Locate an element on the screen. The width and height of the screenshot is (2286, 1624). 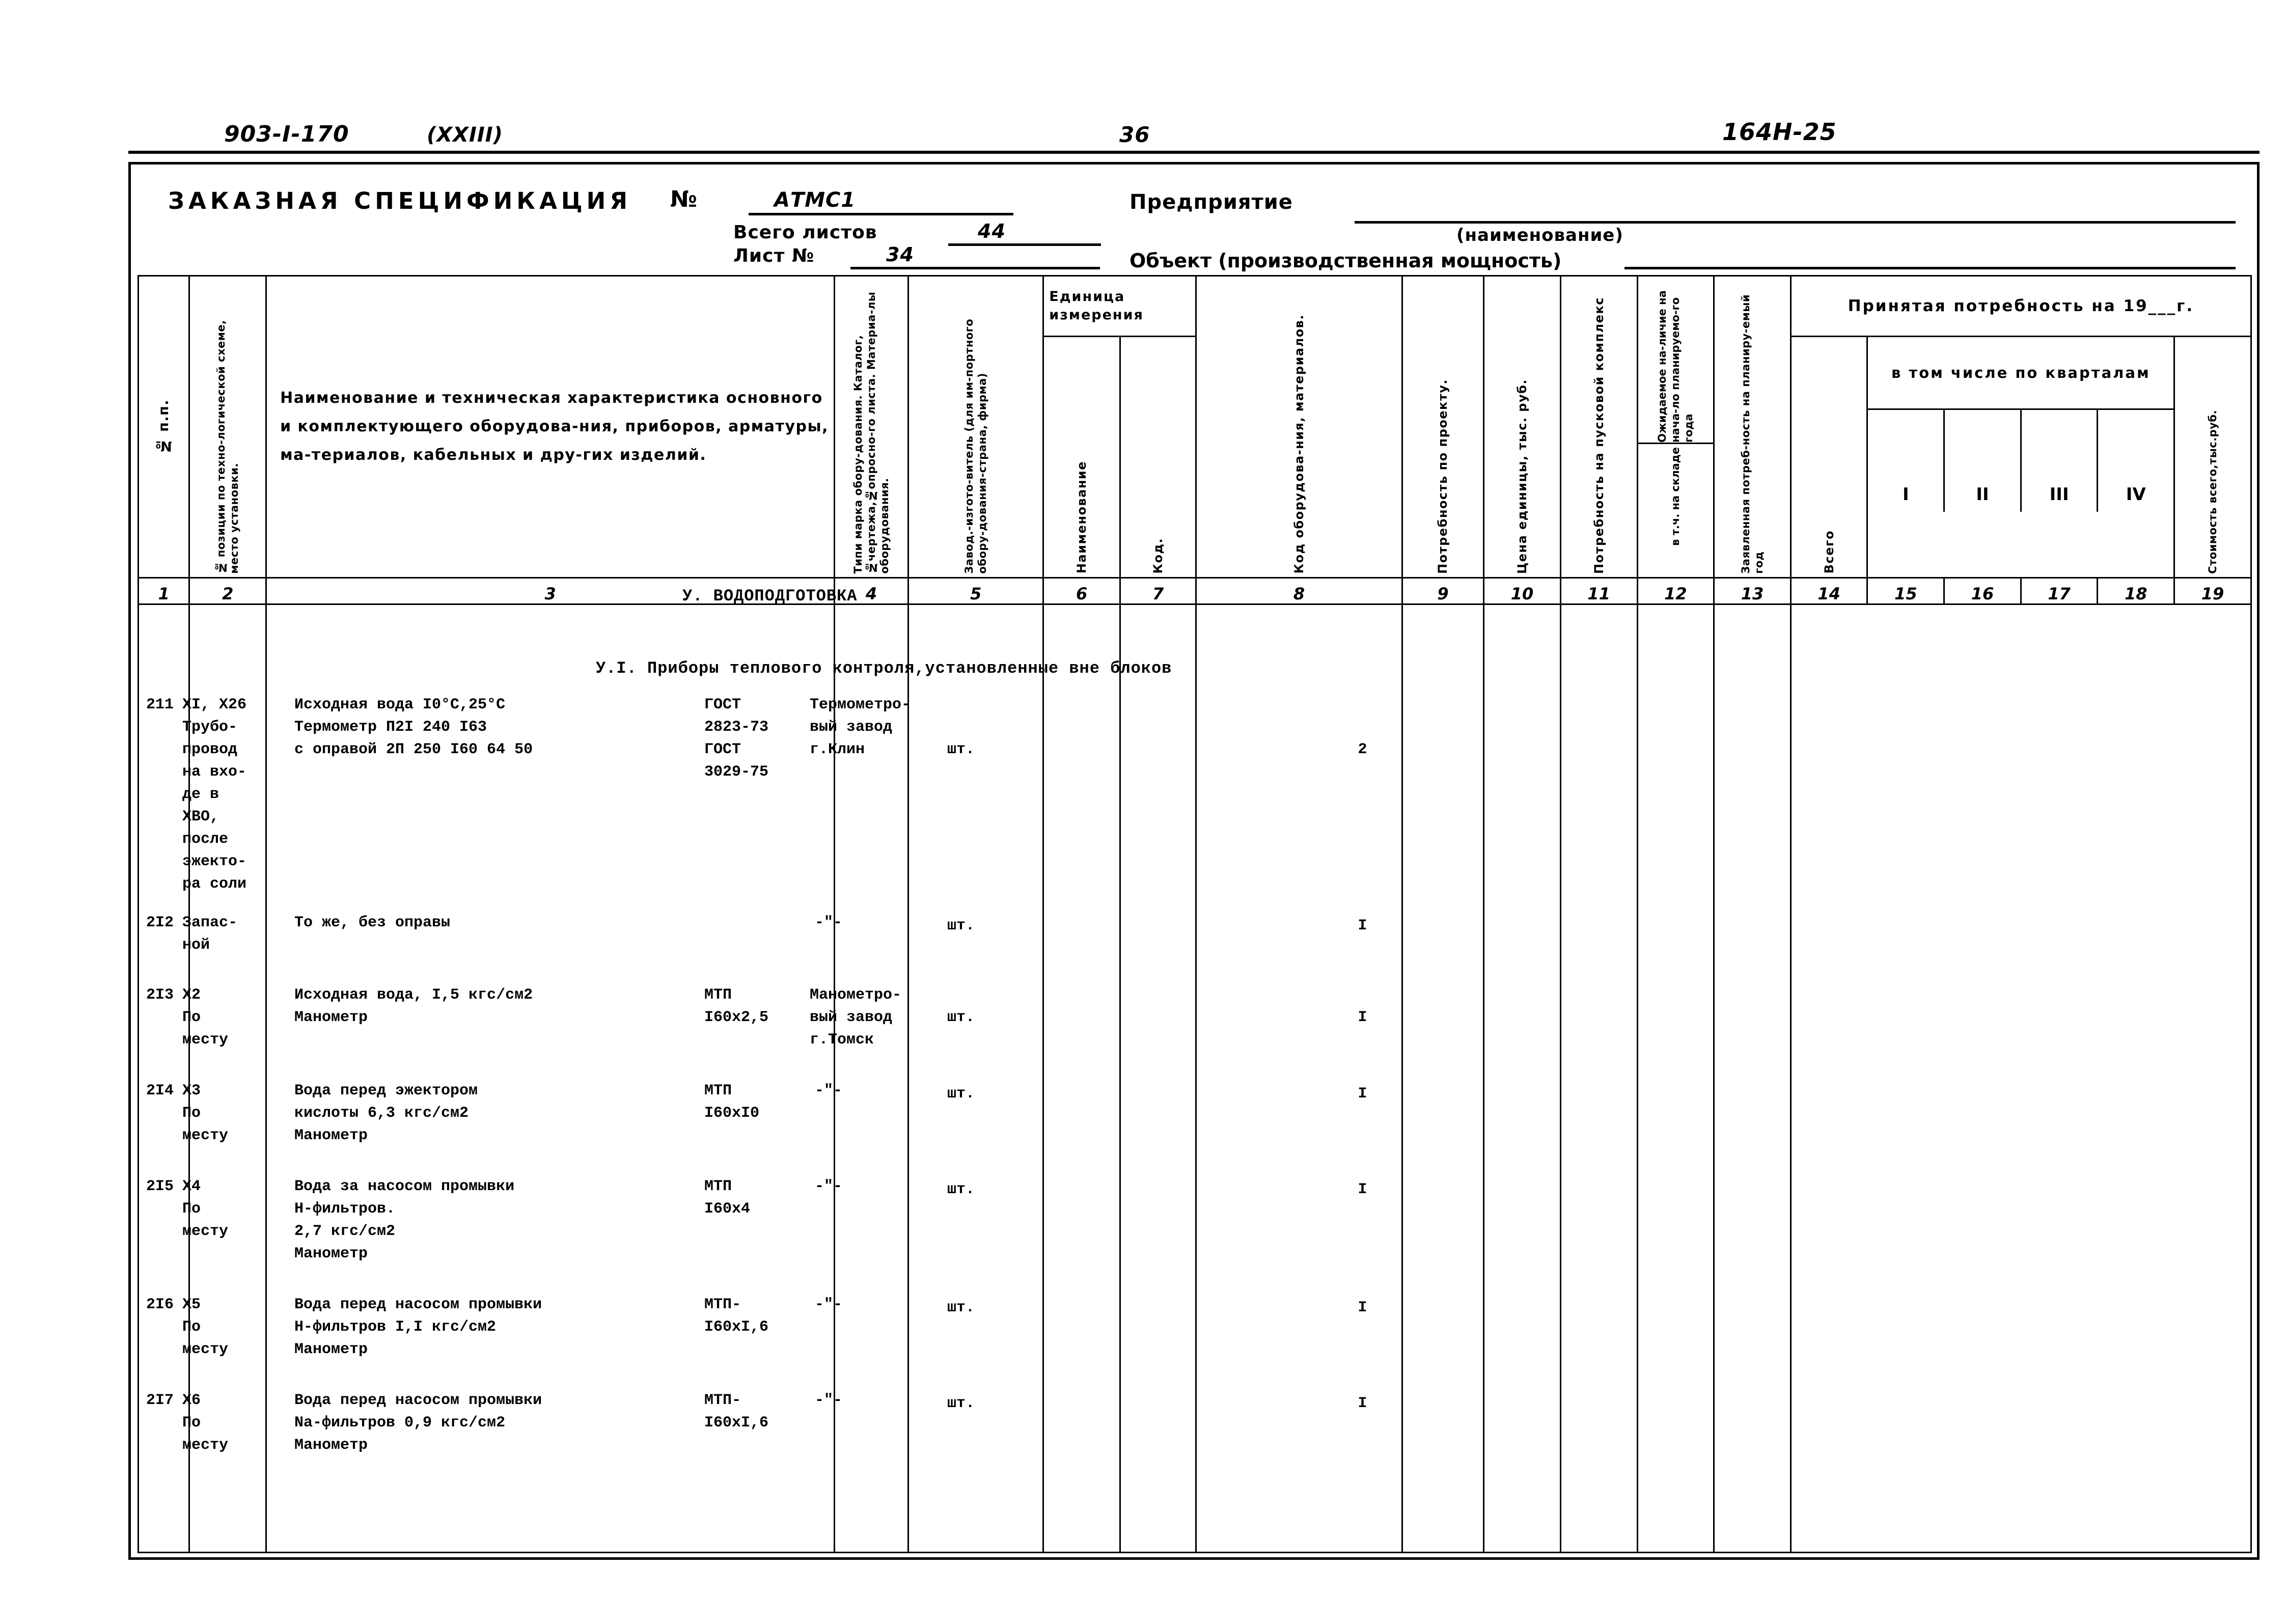
total-sheets-rule is located at coordinates (1024, 244).